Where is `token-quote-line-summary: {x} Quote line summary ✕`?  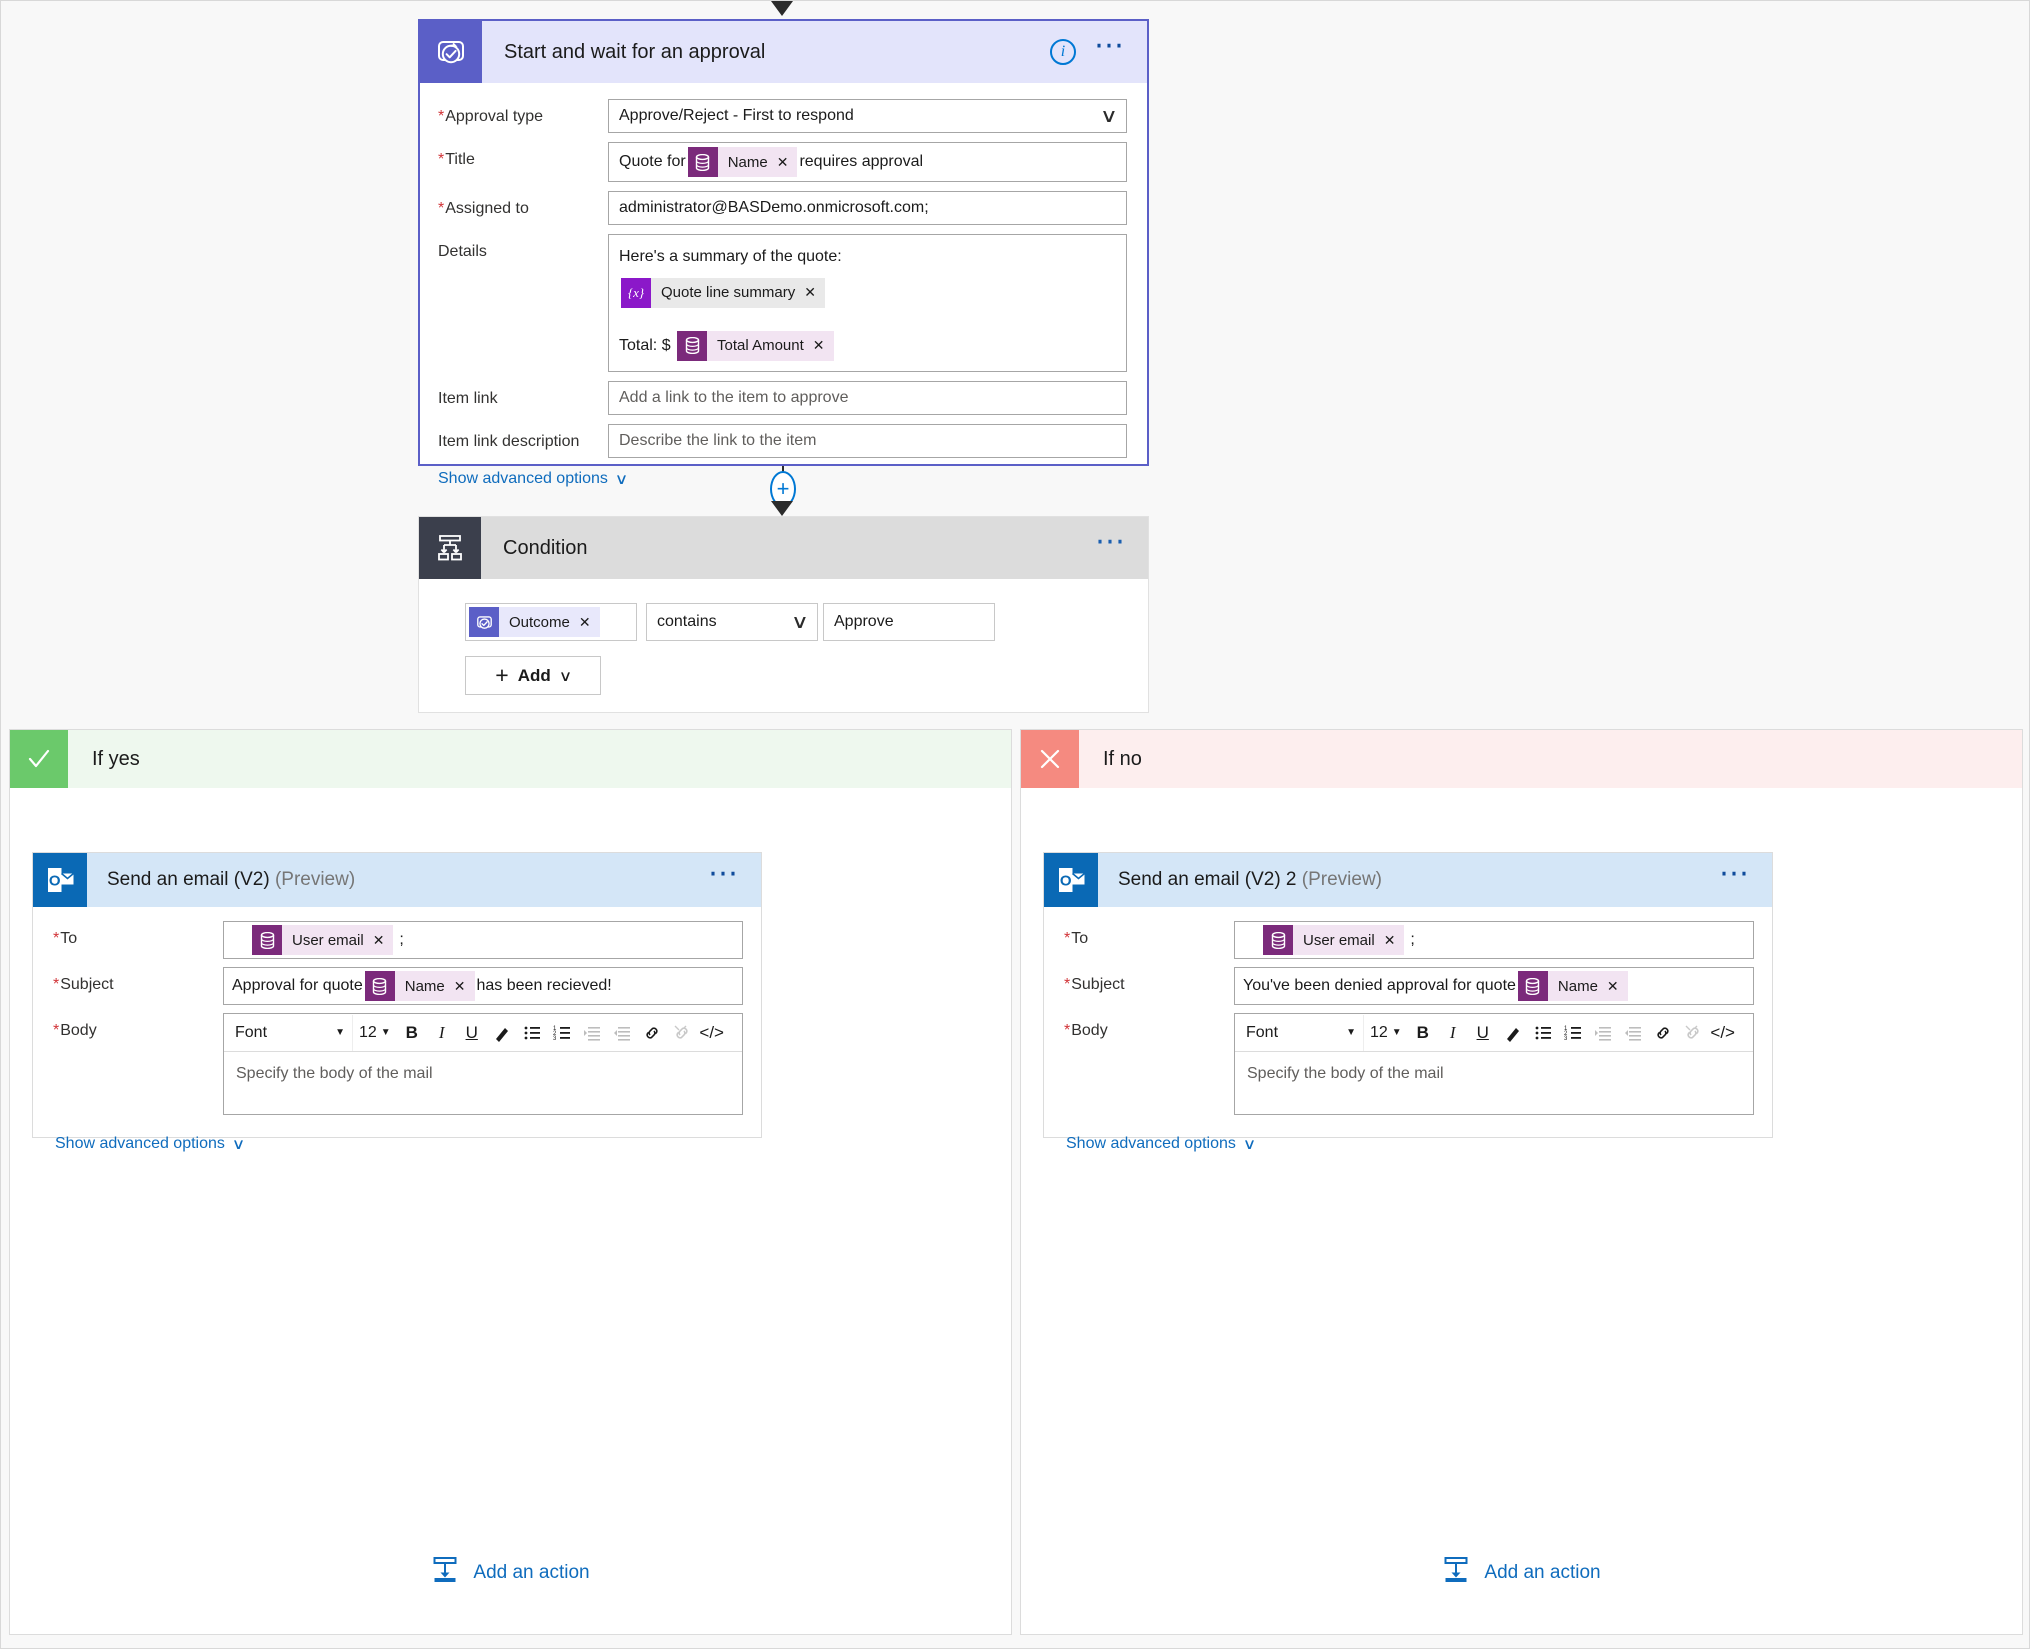
token-quote-line-summary: {x} Quote line summary ✕ is located at coordinates (723, 292).